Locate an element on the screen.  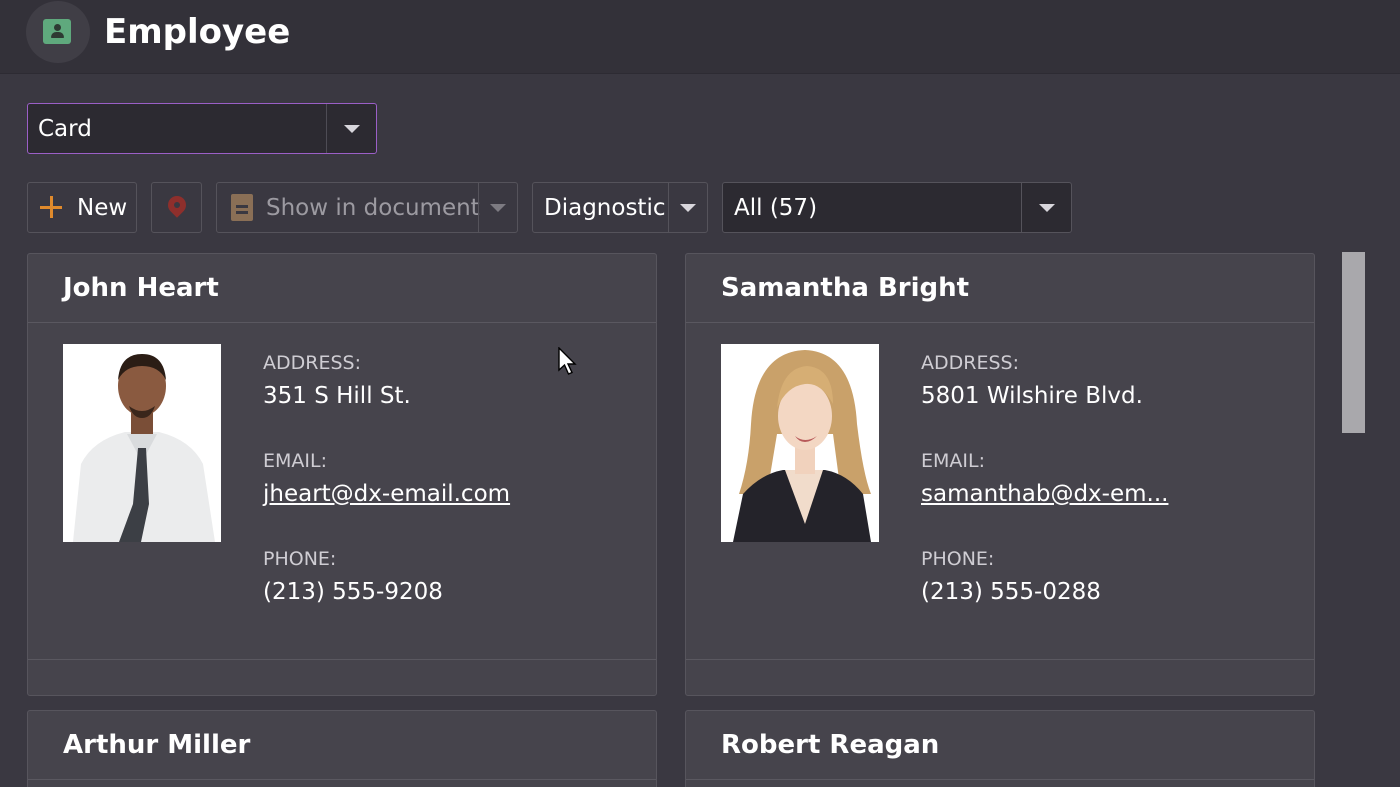
phone-value: (213) 555-0288 is located at coordinates (1011, 592).